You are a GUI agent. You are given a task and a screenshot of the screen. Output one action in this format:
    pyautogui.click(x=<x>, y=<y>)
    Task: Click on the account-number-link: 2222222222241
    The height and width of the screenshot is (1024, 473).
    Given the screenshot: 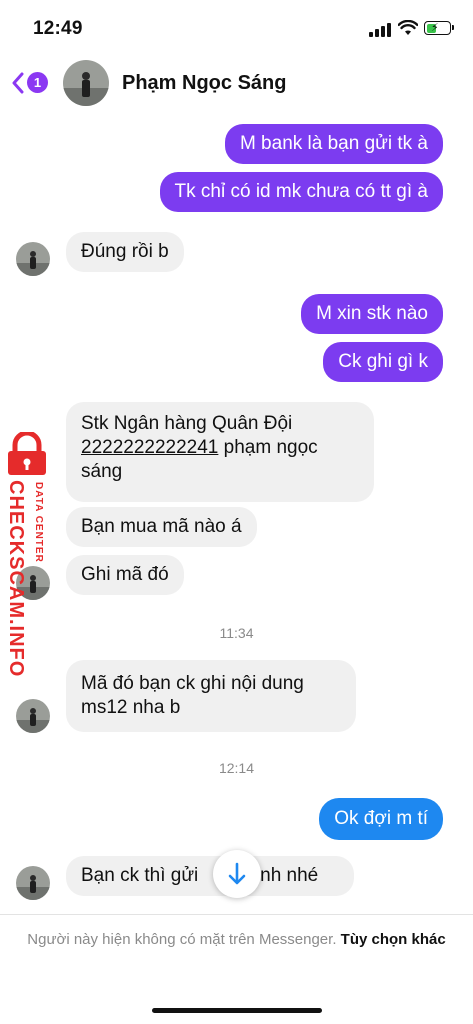 What is the action you would take?
    pyautogui.click(x=149, y=447)
    